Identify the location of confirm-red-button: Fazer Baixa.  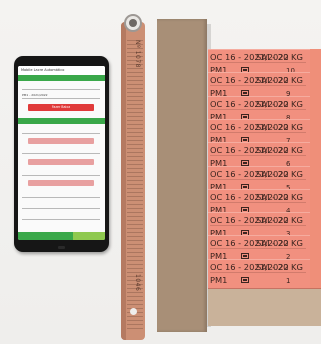
(61, 107).